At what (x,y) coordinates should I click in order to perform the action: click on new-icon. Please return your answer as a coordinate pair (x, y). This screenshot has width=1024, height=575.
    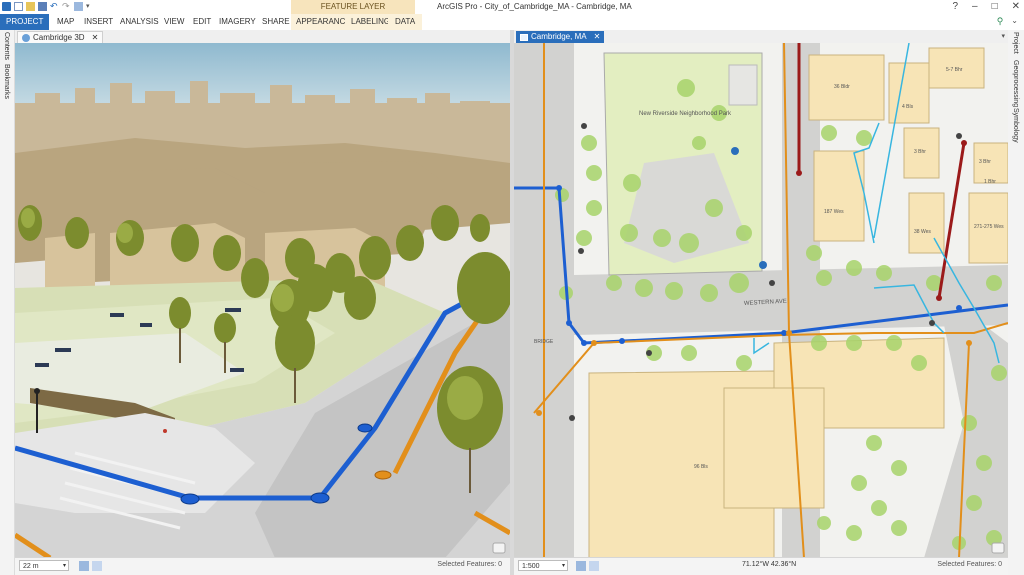
    Looking at the image, I should click on (18, 6).